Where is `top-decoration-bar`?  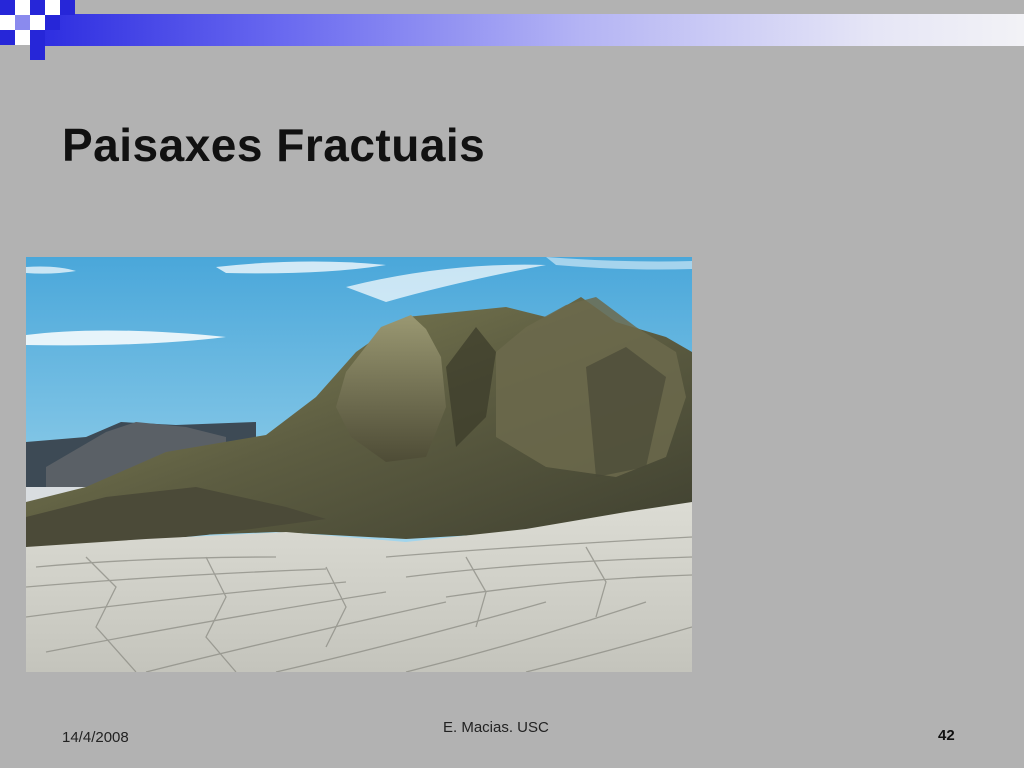 top-decoration-bar is located at coordinates (512, 30).